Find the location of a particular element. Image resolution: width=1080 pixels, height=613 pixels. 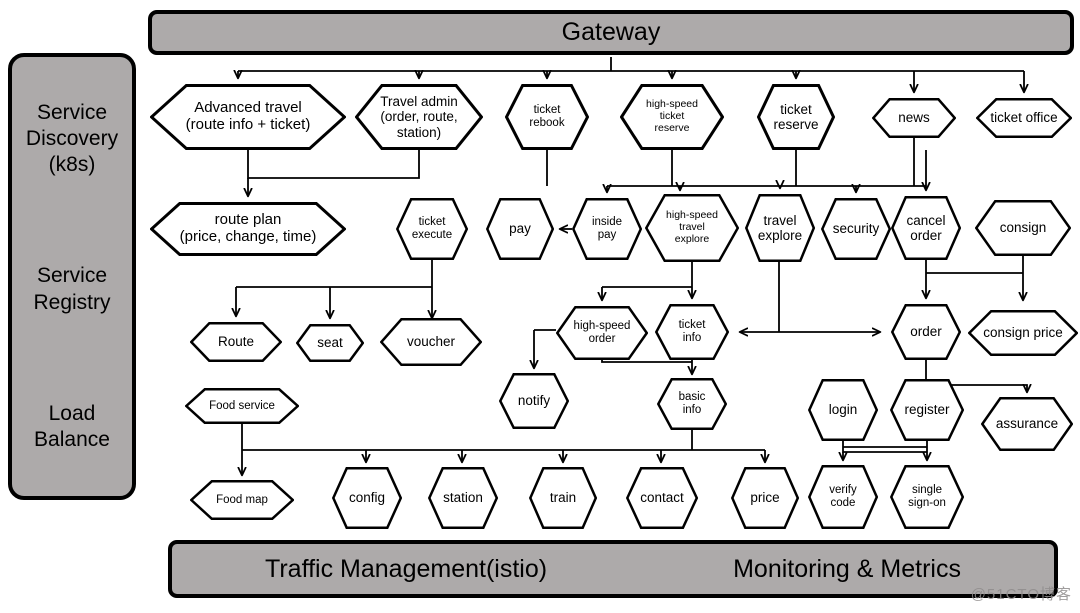

service-node-travel-explore: travel explore is located at coordinates (780, 228).